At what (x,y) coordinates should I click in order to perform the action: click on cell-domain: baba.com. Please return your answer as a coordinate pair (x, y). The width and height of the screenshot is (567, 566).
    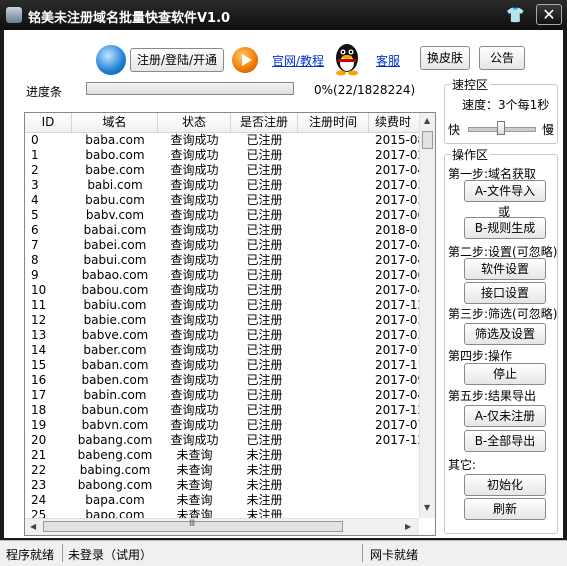
    Looking at the image, I should click on (115, 140).